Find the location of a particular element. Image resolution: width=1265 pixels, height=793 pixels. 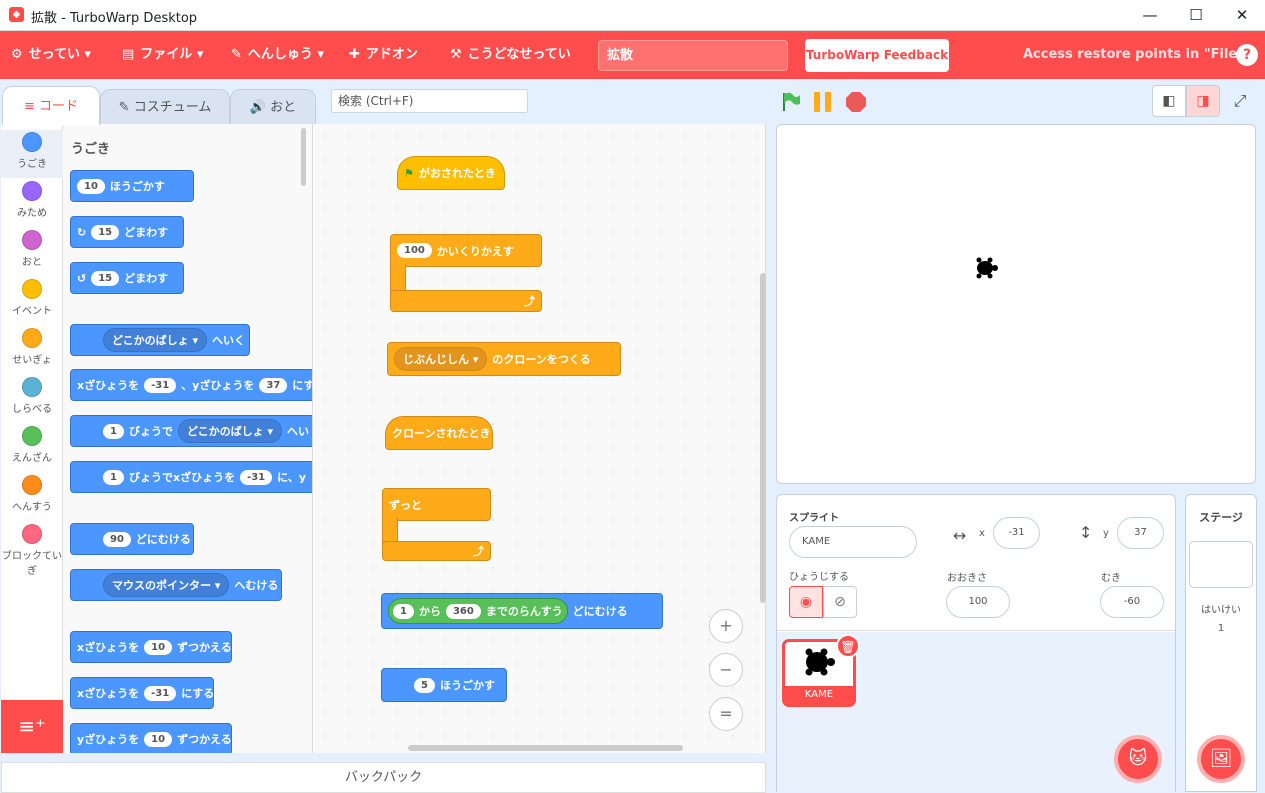

category-label: おと is located at coordinates (32, 262).